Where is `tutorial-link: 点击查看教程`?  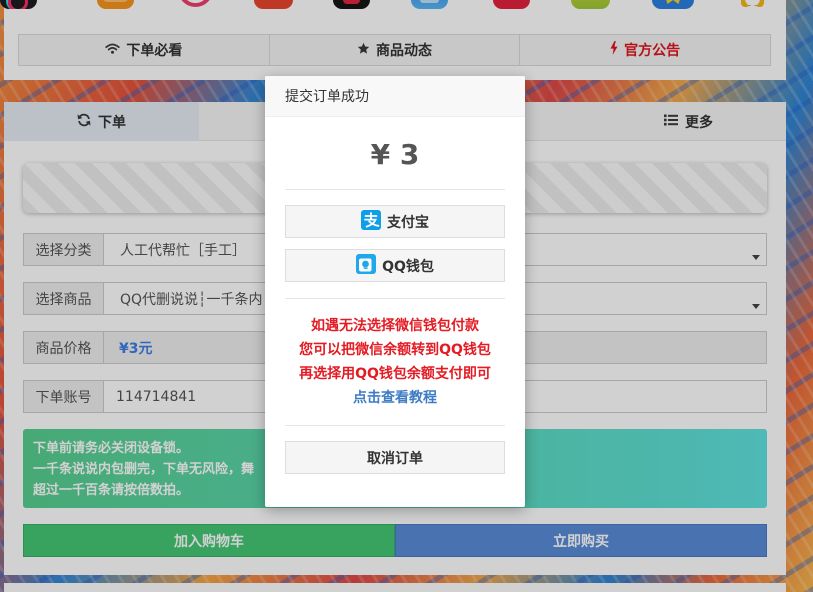 tutorial-link: 点击查看教程 is located at coordinates (395, 398).